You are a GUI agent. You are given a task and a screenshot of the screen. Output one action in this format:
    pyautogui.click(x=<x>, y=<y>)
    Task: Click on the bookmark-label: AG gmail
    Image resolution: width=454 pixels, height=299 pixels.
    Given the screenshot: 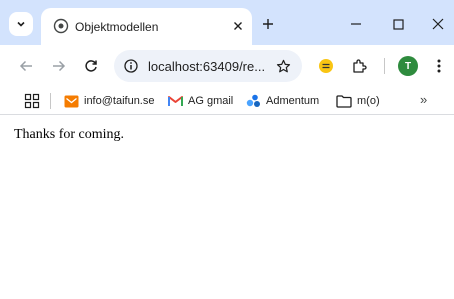 What is the action you would take?
    pyautogui.click(x=211, y=101)
    